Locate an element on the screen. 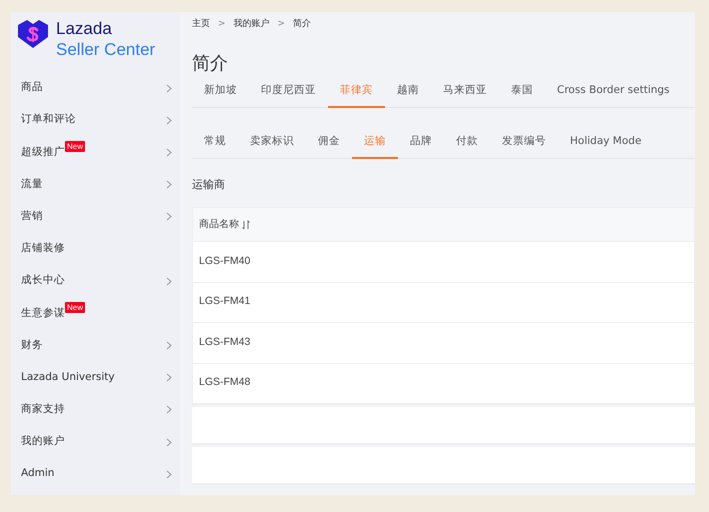  table-cell-text: LGS-FM48 is located at coordinates (224, 382).